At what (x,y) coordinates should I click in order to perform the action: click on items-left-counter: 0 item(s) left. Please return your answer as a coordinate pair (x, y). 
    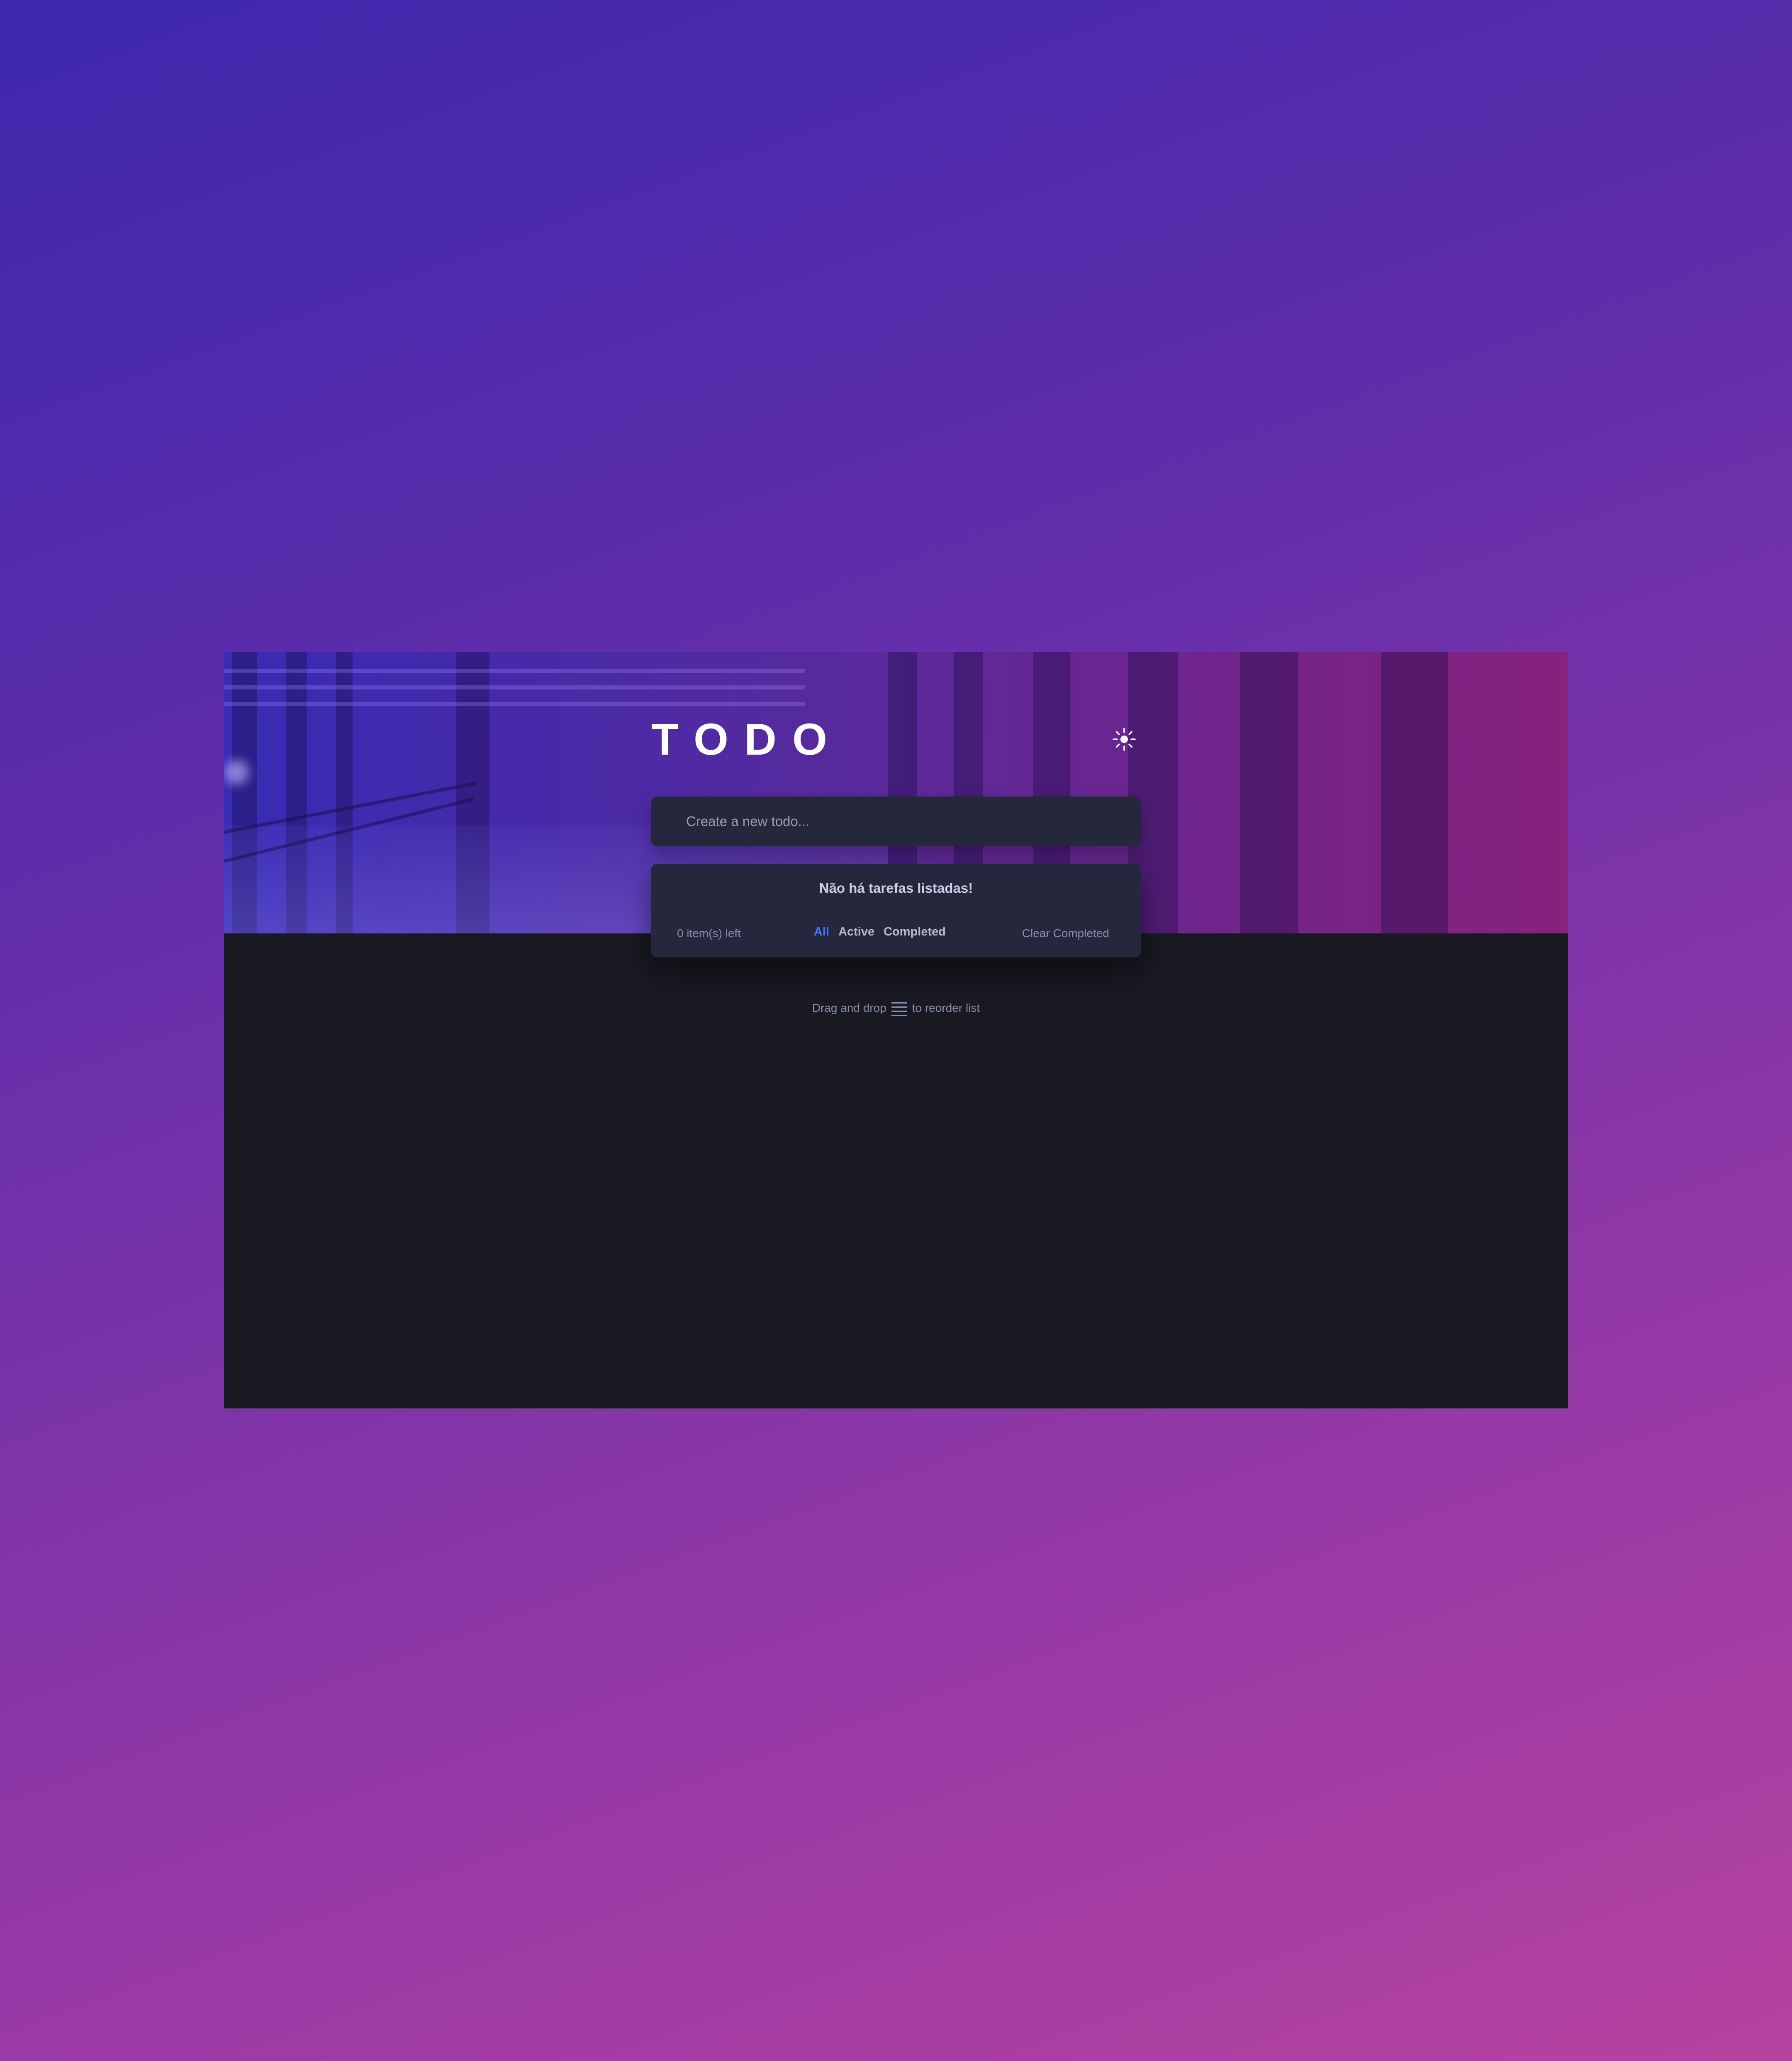
    Looking at the image, I should click on (709, 933).